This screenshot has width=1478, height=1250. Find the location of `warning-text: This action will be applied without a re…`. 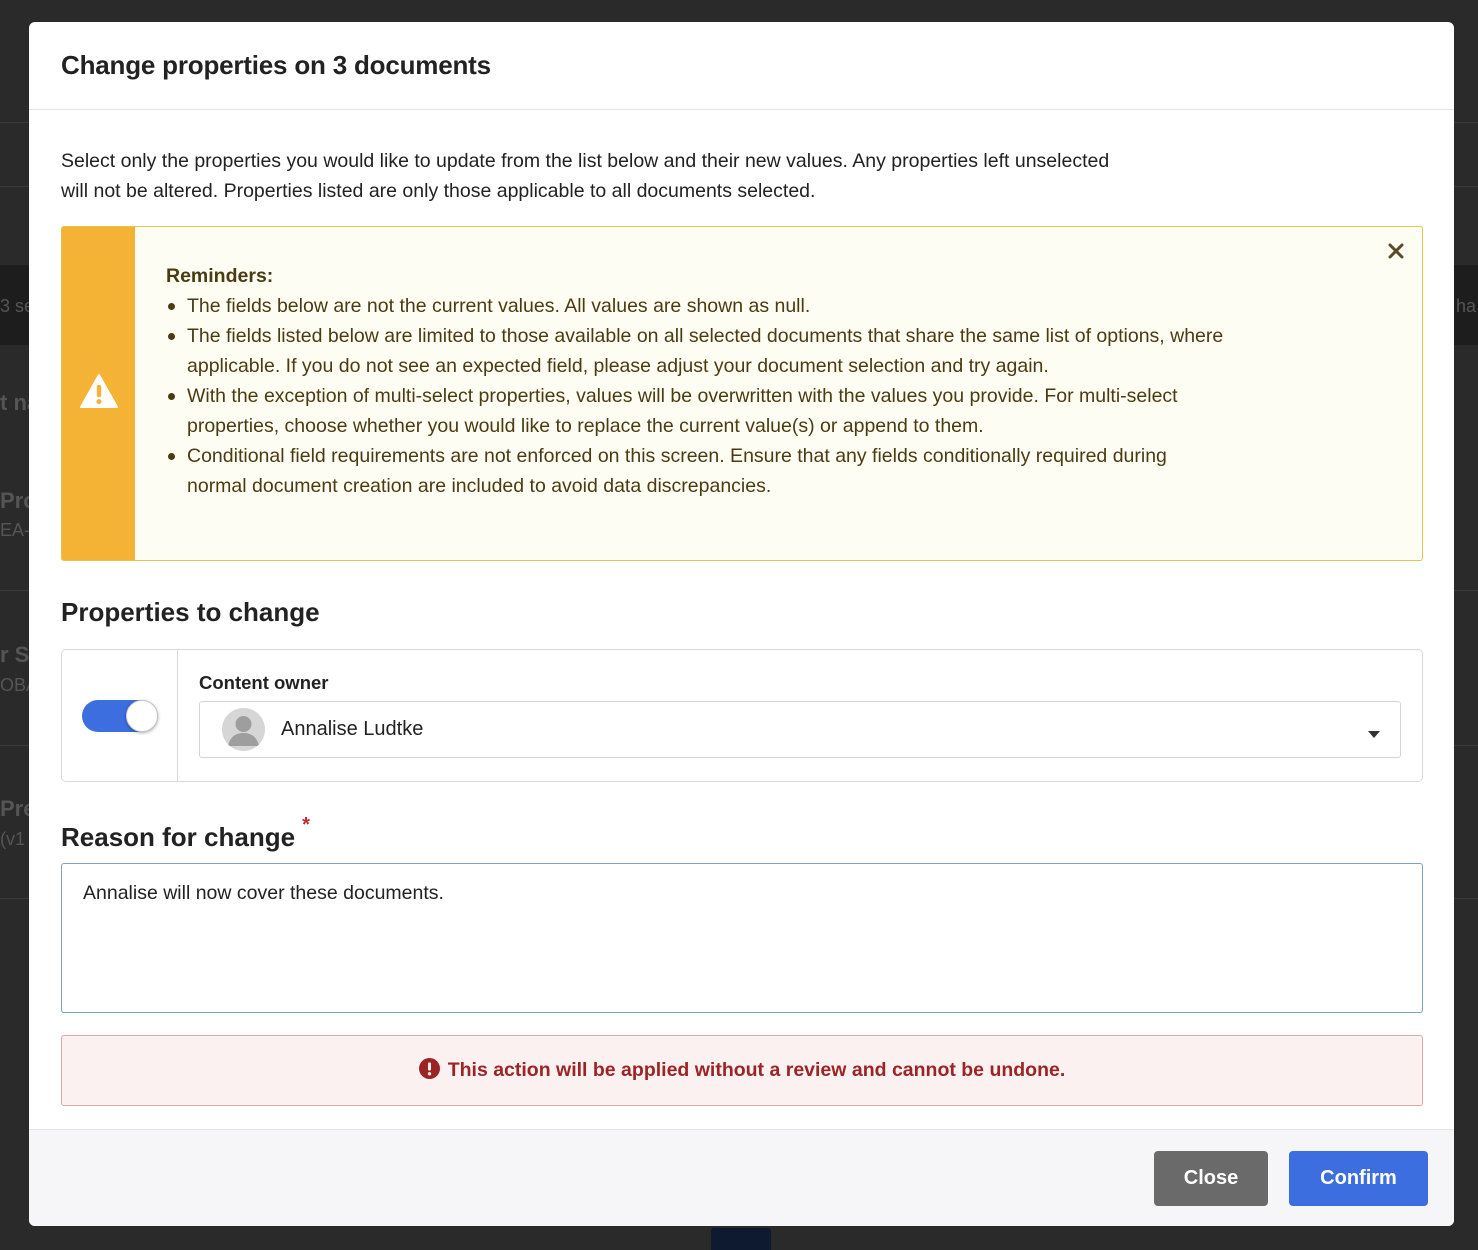

warning-text: This action will be applied without a re… is located at coordinates (756, 1070).